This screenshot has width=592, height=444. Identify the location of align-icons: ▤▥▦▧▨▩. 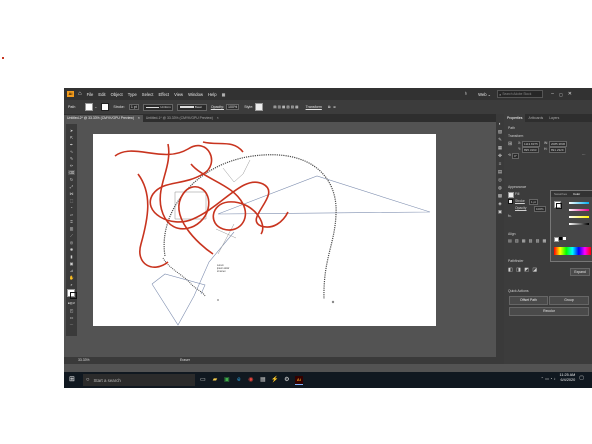
(286, 107).